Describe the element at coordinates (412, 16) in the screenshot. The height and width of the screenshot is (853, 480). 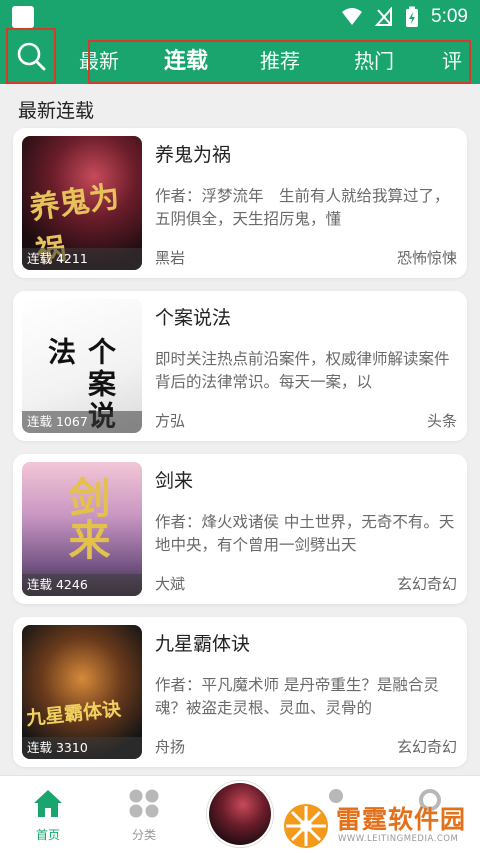
I see `battery-charging-icon` at that location.